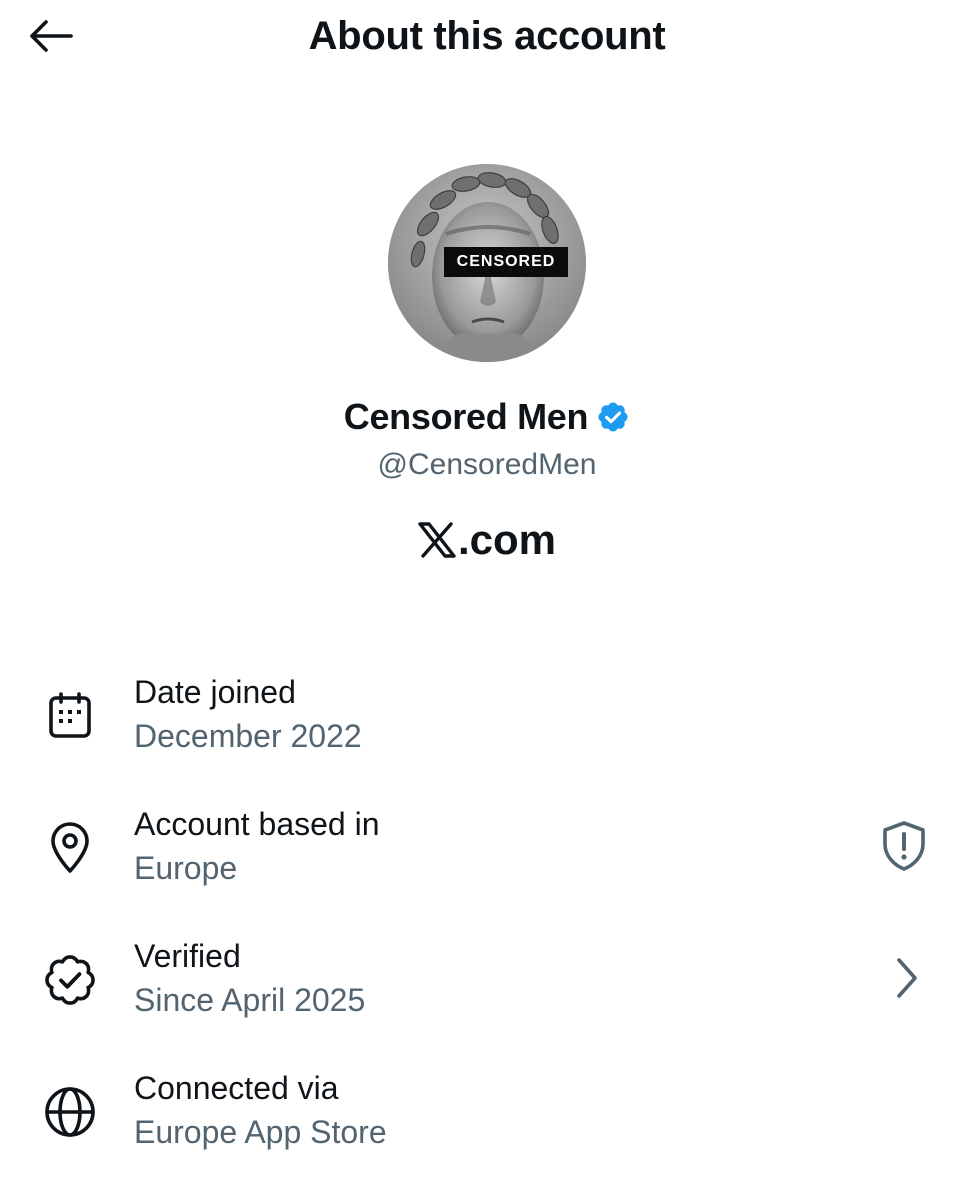 This screenshot has height=1200, width=974. I want to click on display-name-row: Censored Men, so click(487, 417).